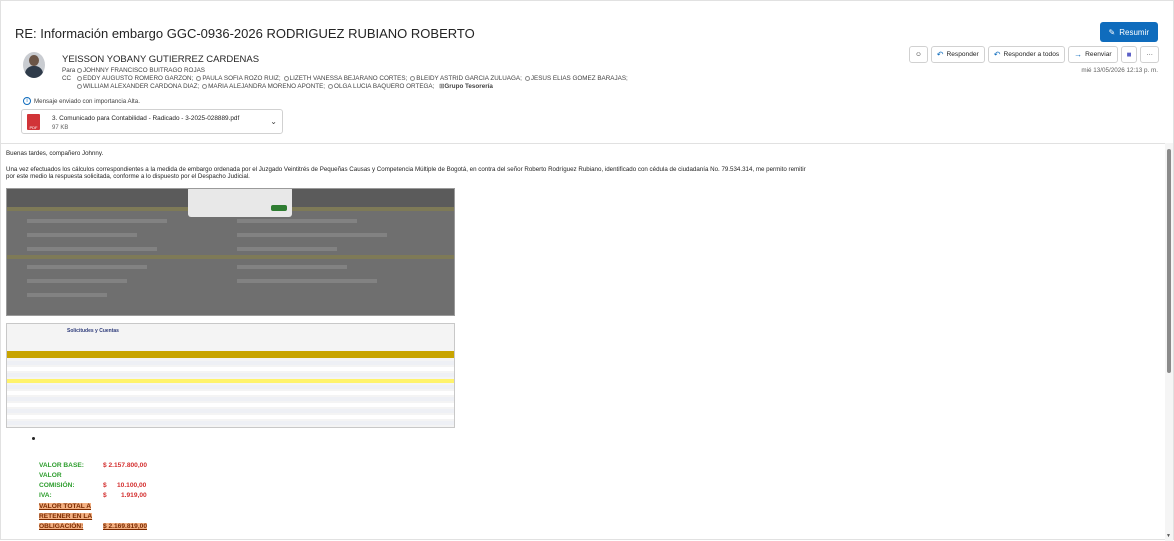 The height and width of the screenshot is (541, 1174). I want to click on total-label-2: RETENER EN LA, so click(66, 516).